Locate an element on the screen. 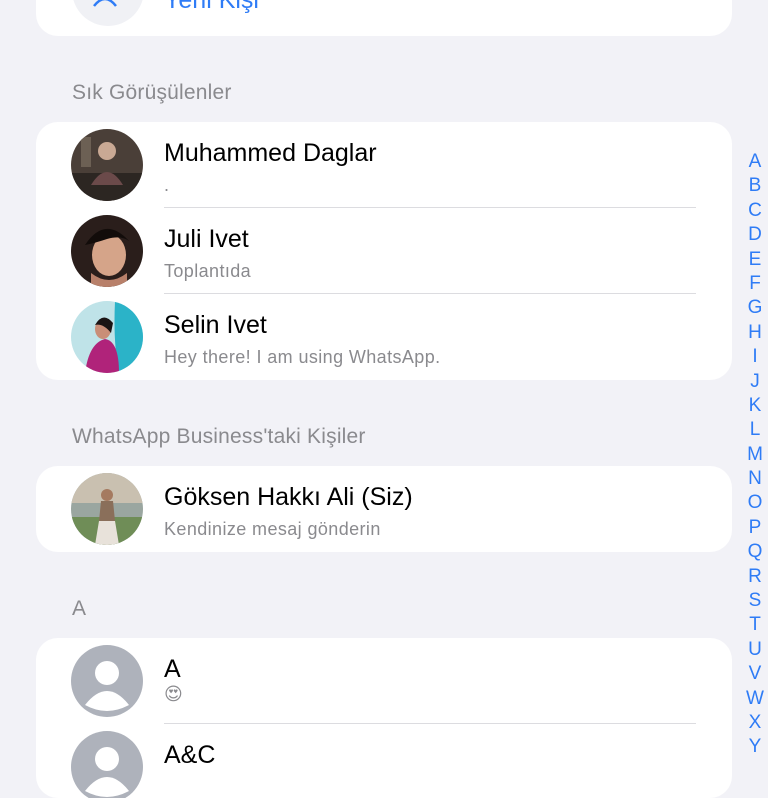 The height and width of the screenshot is (798, 768). index-letter-n: N is located at coordinates (755, 479).